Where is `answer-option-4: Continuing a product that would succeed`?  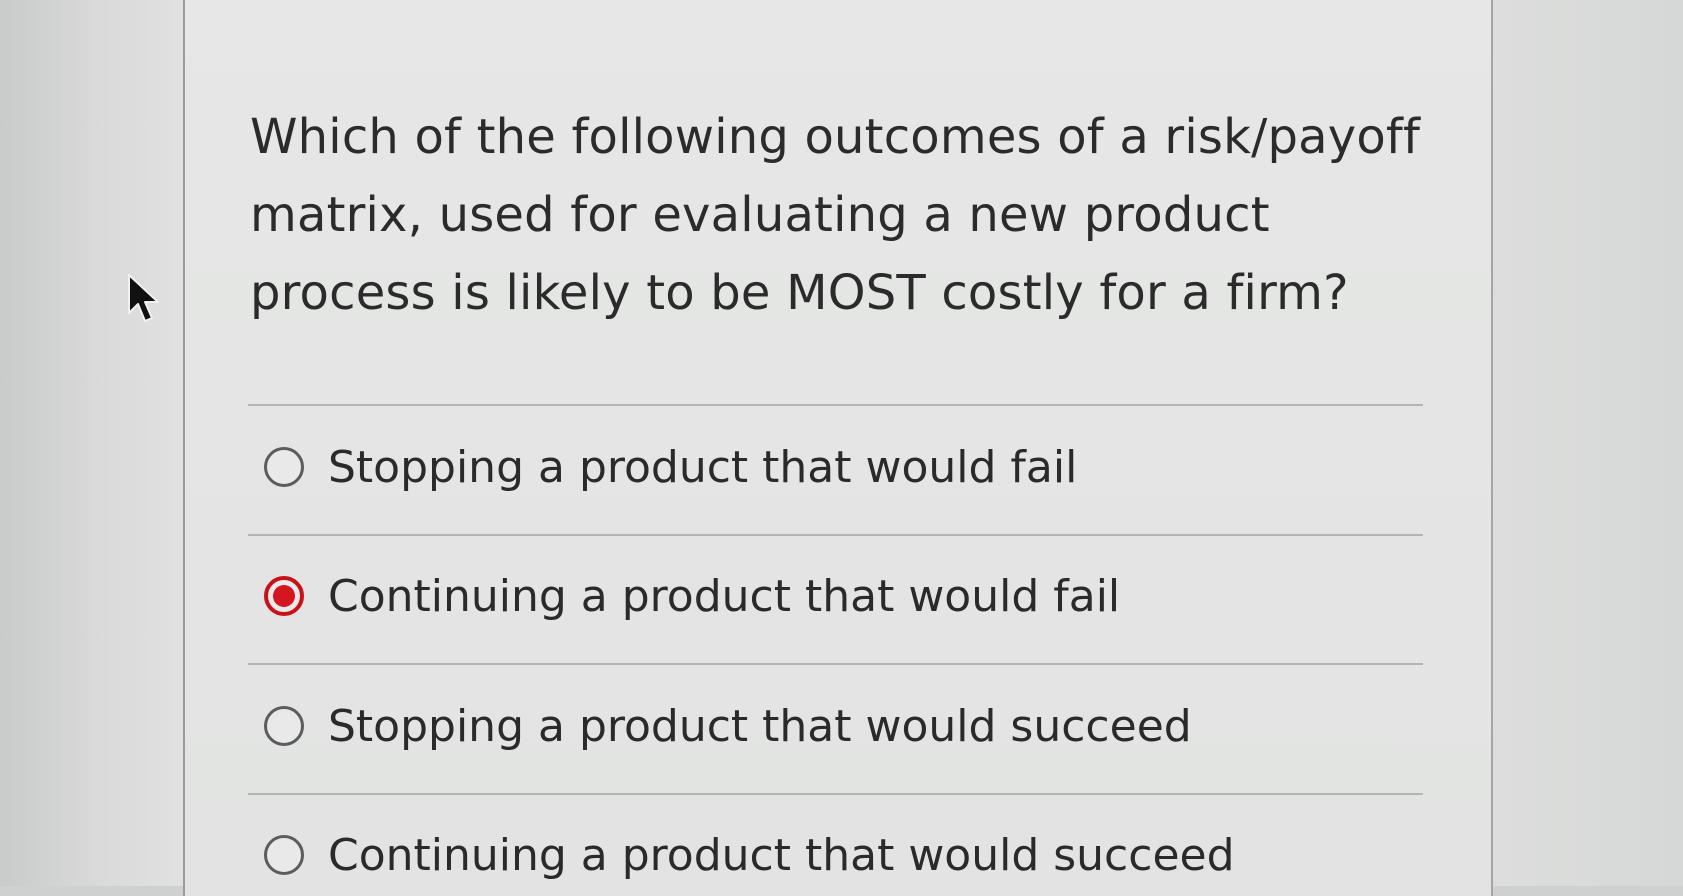
answer-option-4: Continuing a product that would succeed is located at coordinates (749, 855).